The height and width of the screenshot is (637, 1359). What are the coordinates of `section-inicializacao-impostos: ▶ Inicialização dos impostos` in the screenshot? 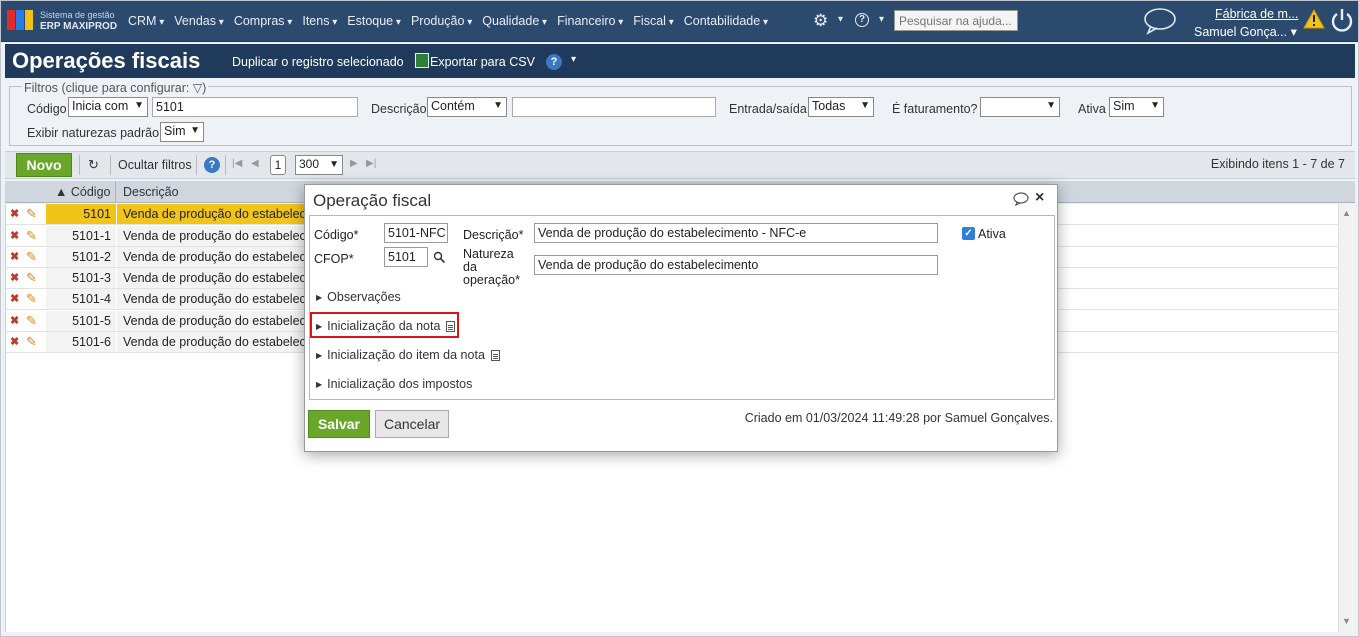 It's located at (394, 384).